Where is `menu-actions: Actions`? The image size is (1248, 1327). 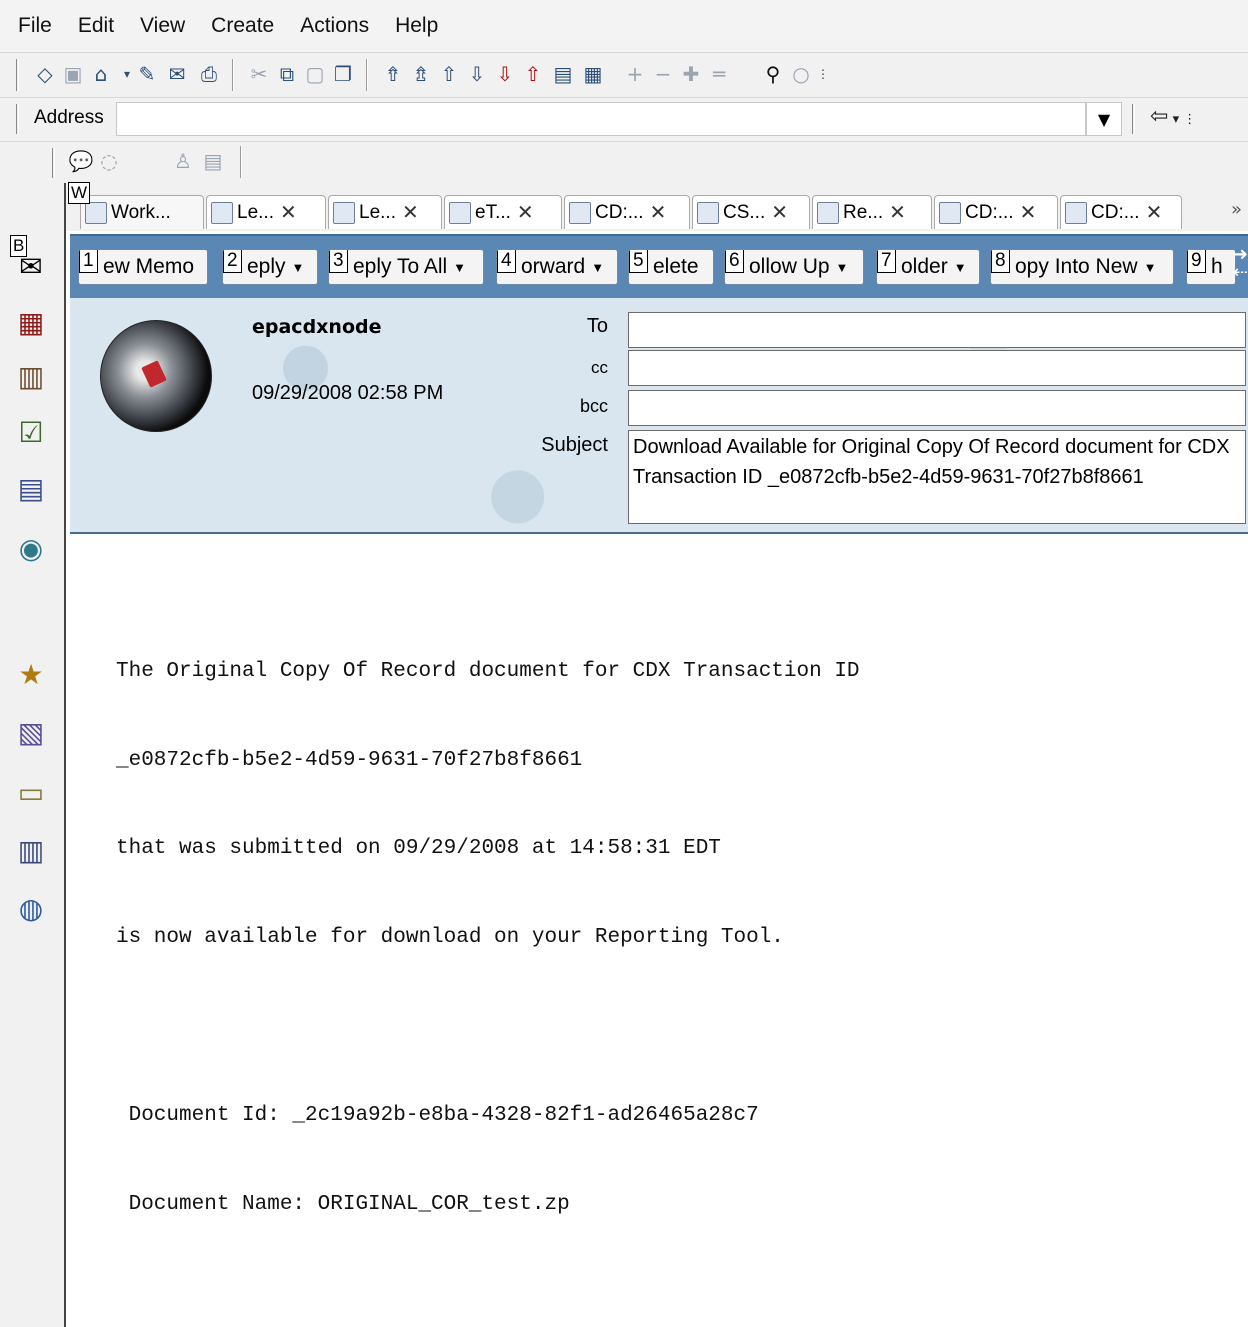
menu-actions: Actions is located at coordinates (334, 26).